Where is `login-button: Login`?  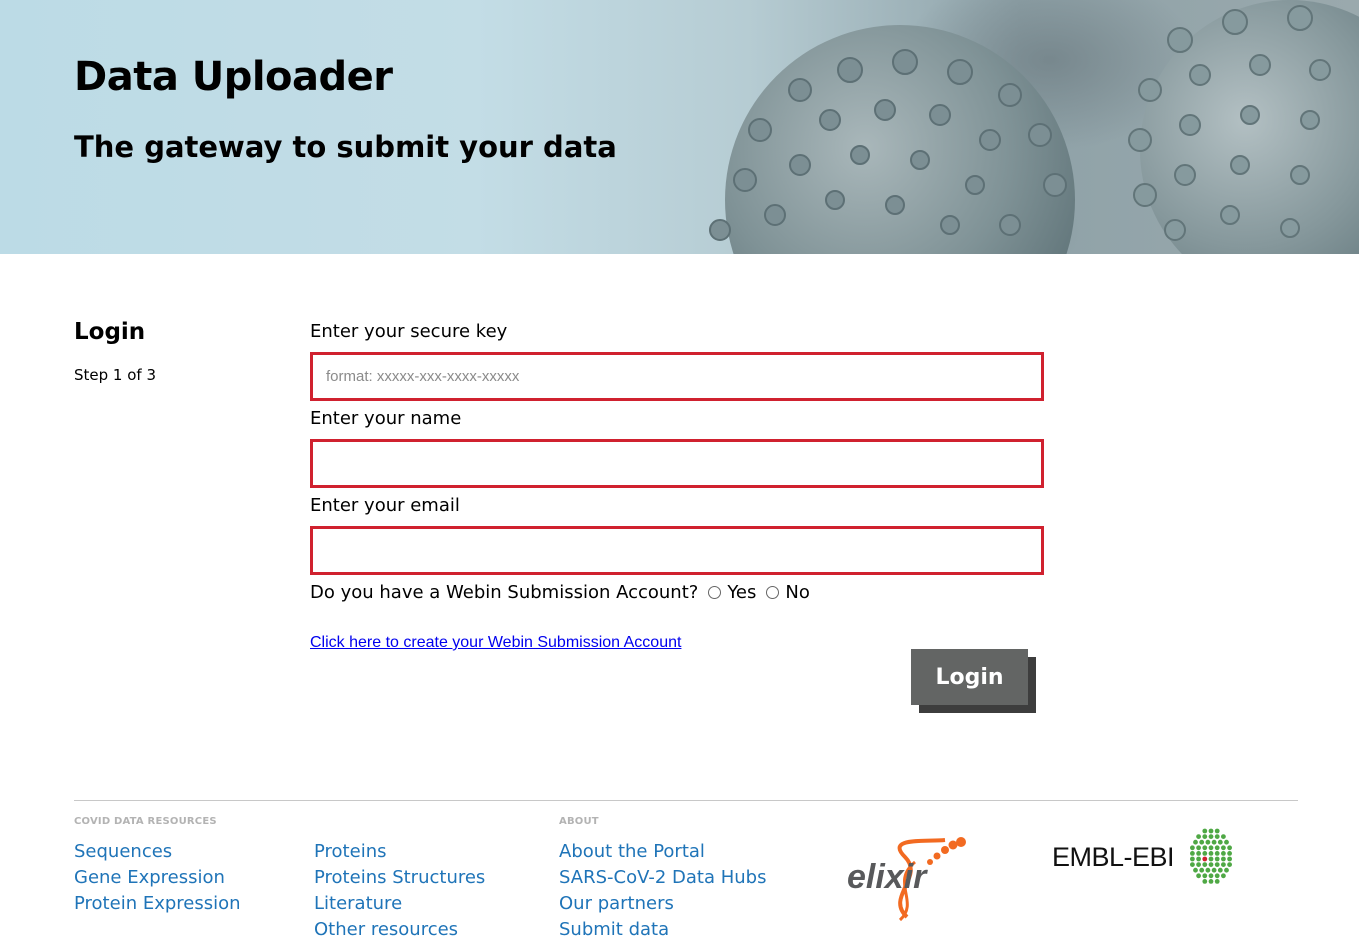 login-button: Login is located at coordinates (969, 677).